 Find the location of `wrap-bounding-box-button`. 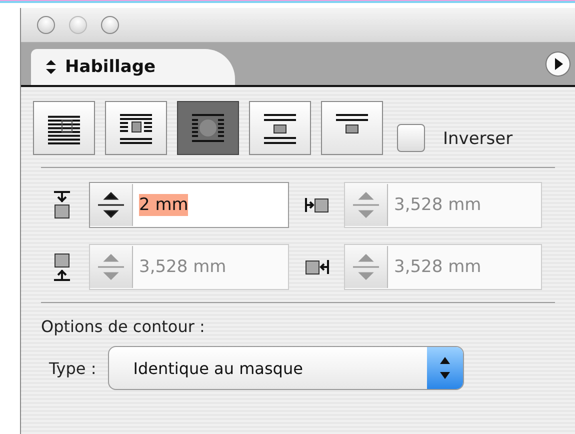

wrap-bounding-box-button is located at coordinates (136, 128).